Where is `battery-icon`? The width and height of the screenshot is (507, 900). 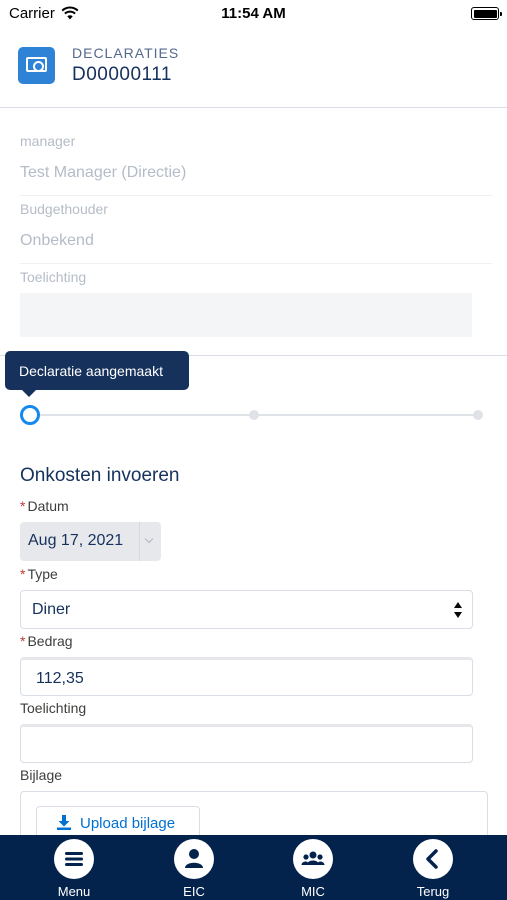 battery-icon is located at coordinates (486, 13).